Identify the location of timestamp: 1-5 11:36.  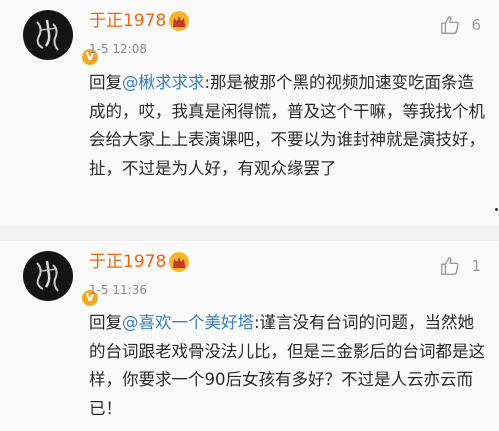
(118, 290).